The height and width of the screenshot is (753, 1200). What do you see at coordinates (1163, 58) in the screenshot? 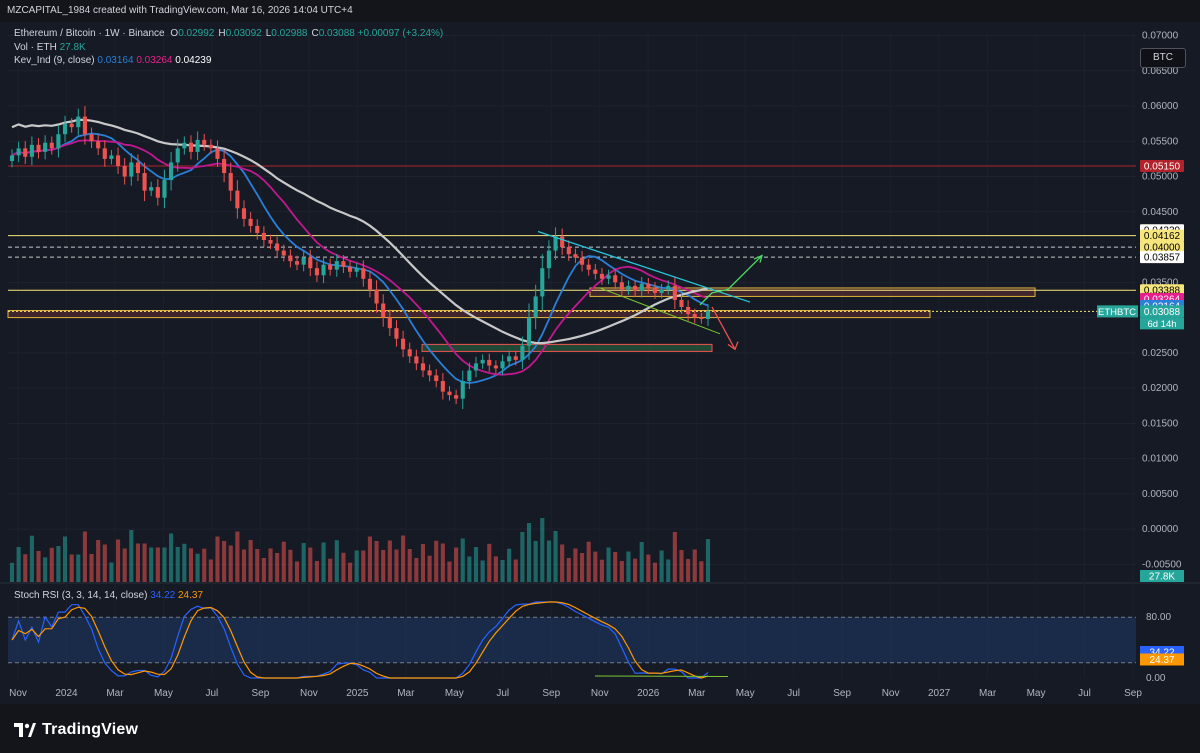
I see `currency-badge: BTC` at bounding box center [1163, 58].